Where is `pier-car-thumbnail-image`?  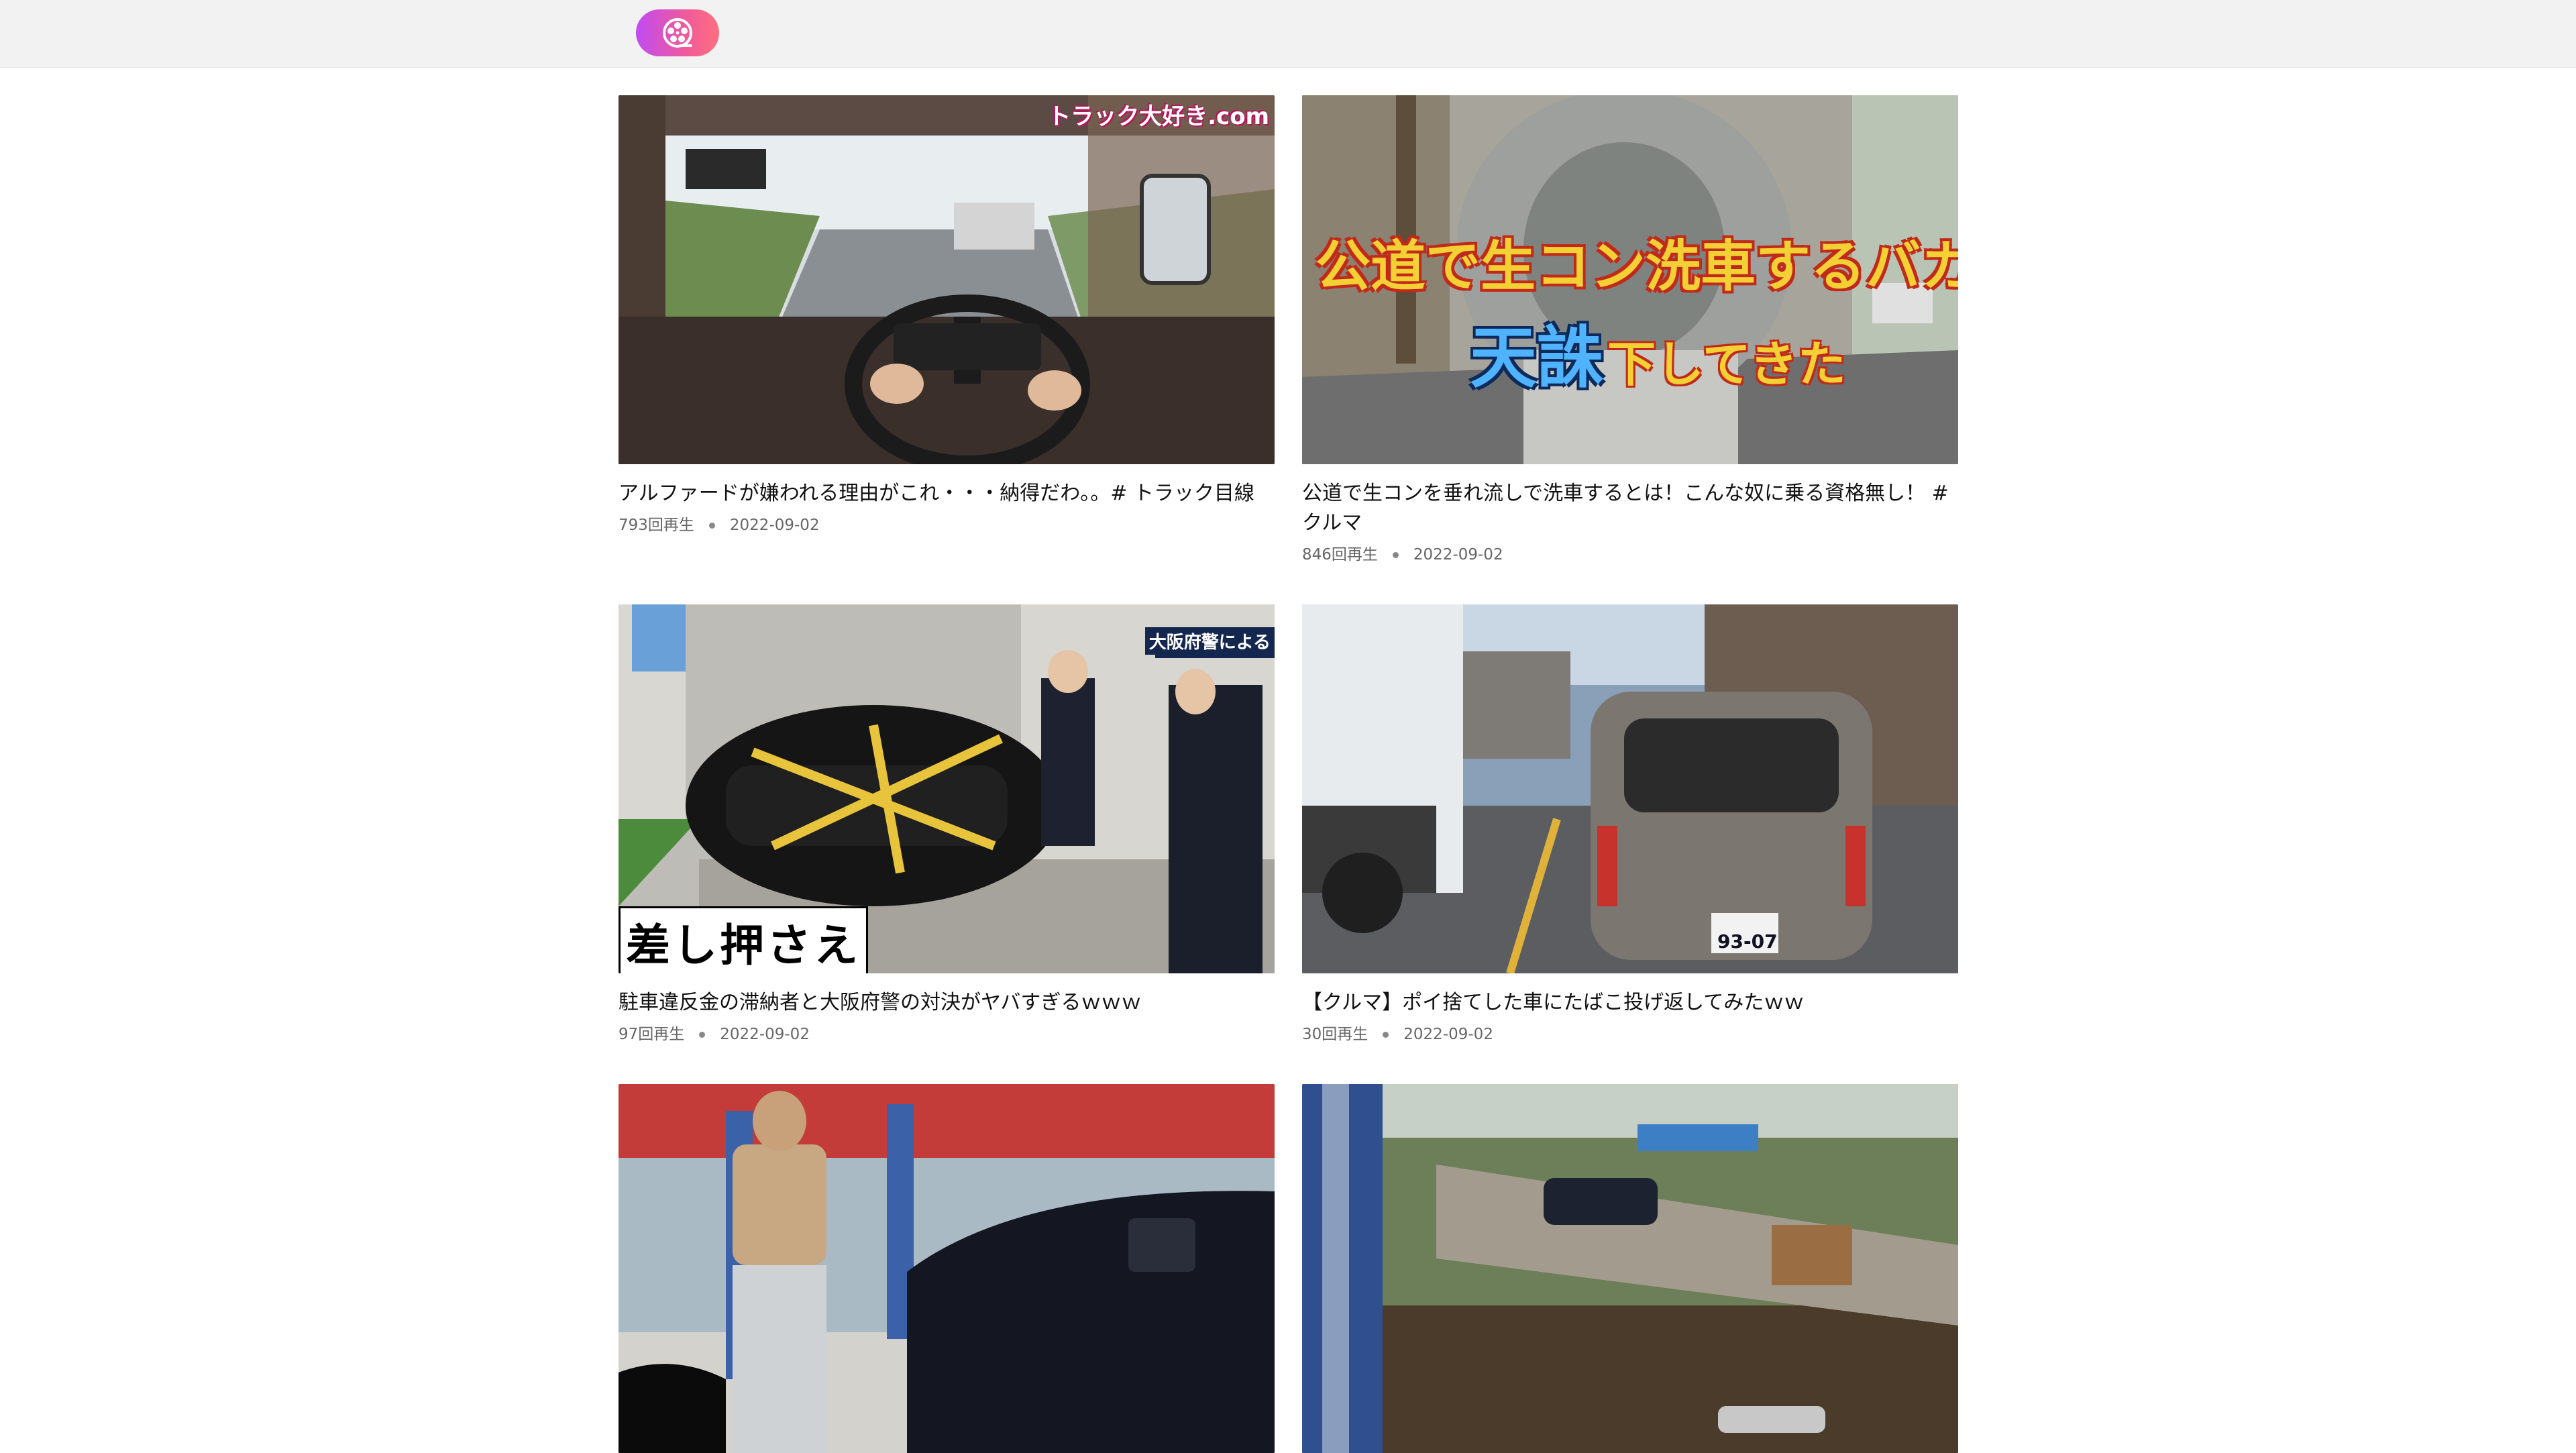
pier-car-thumbnail-image is located at coordinates (1630, 1268).